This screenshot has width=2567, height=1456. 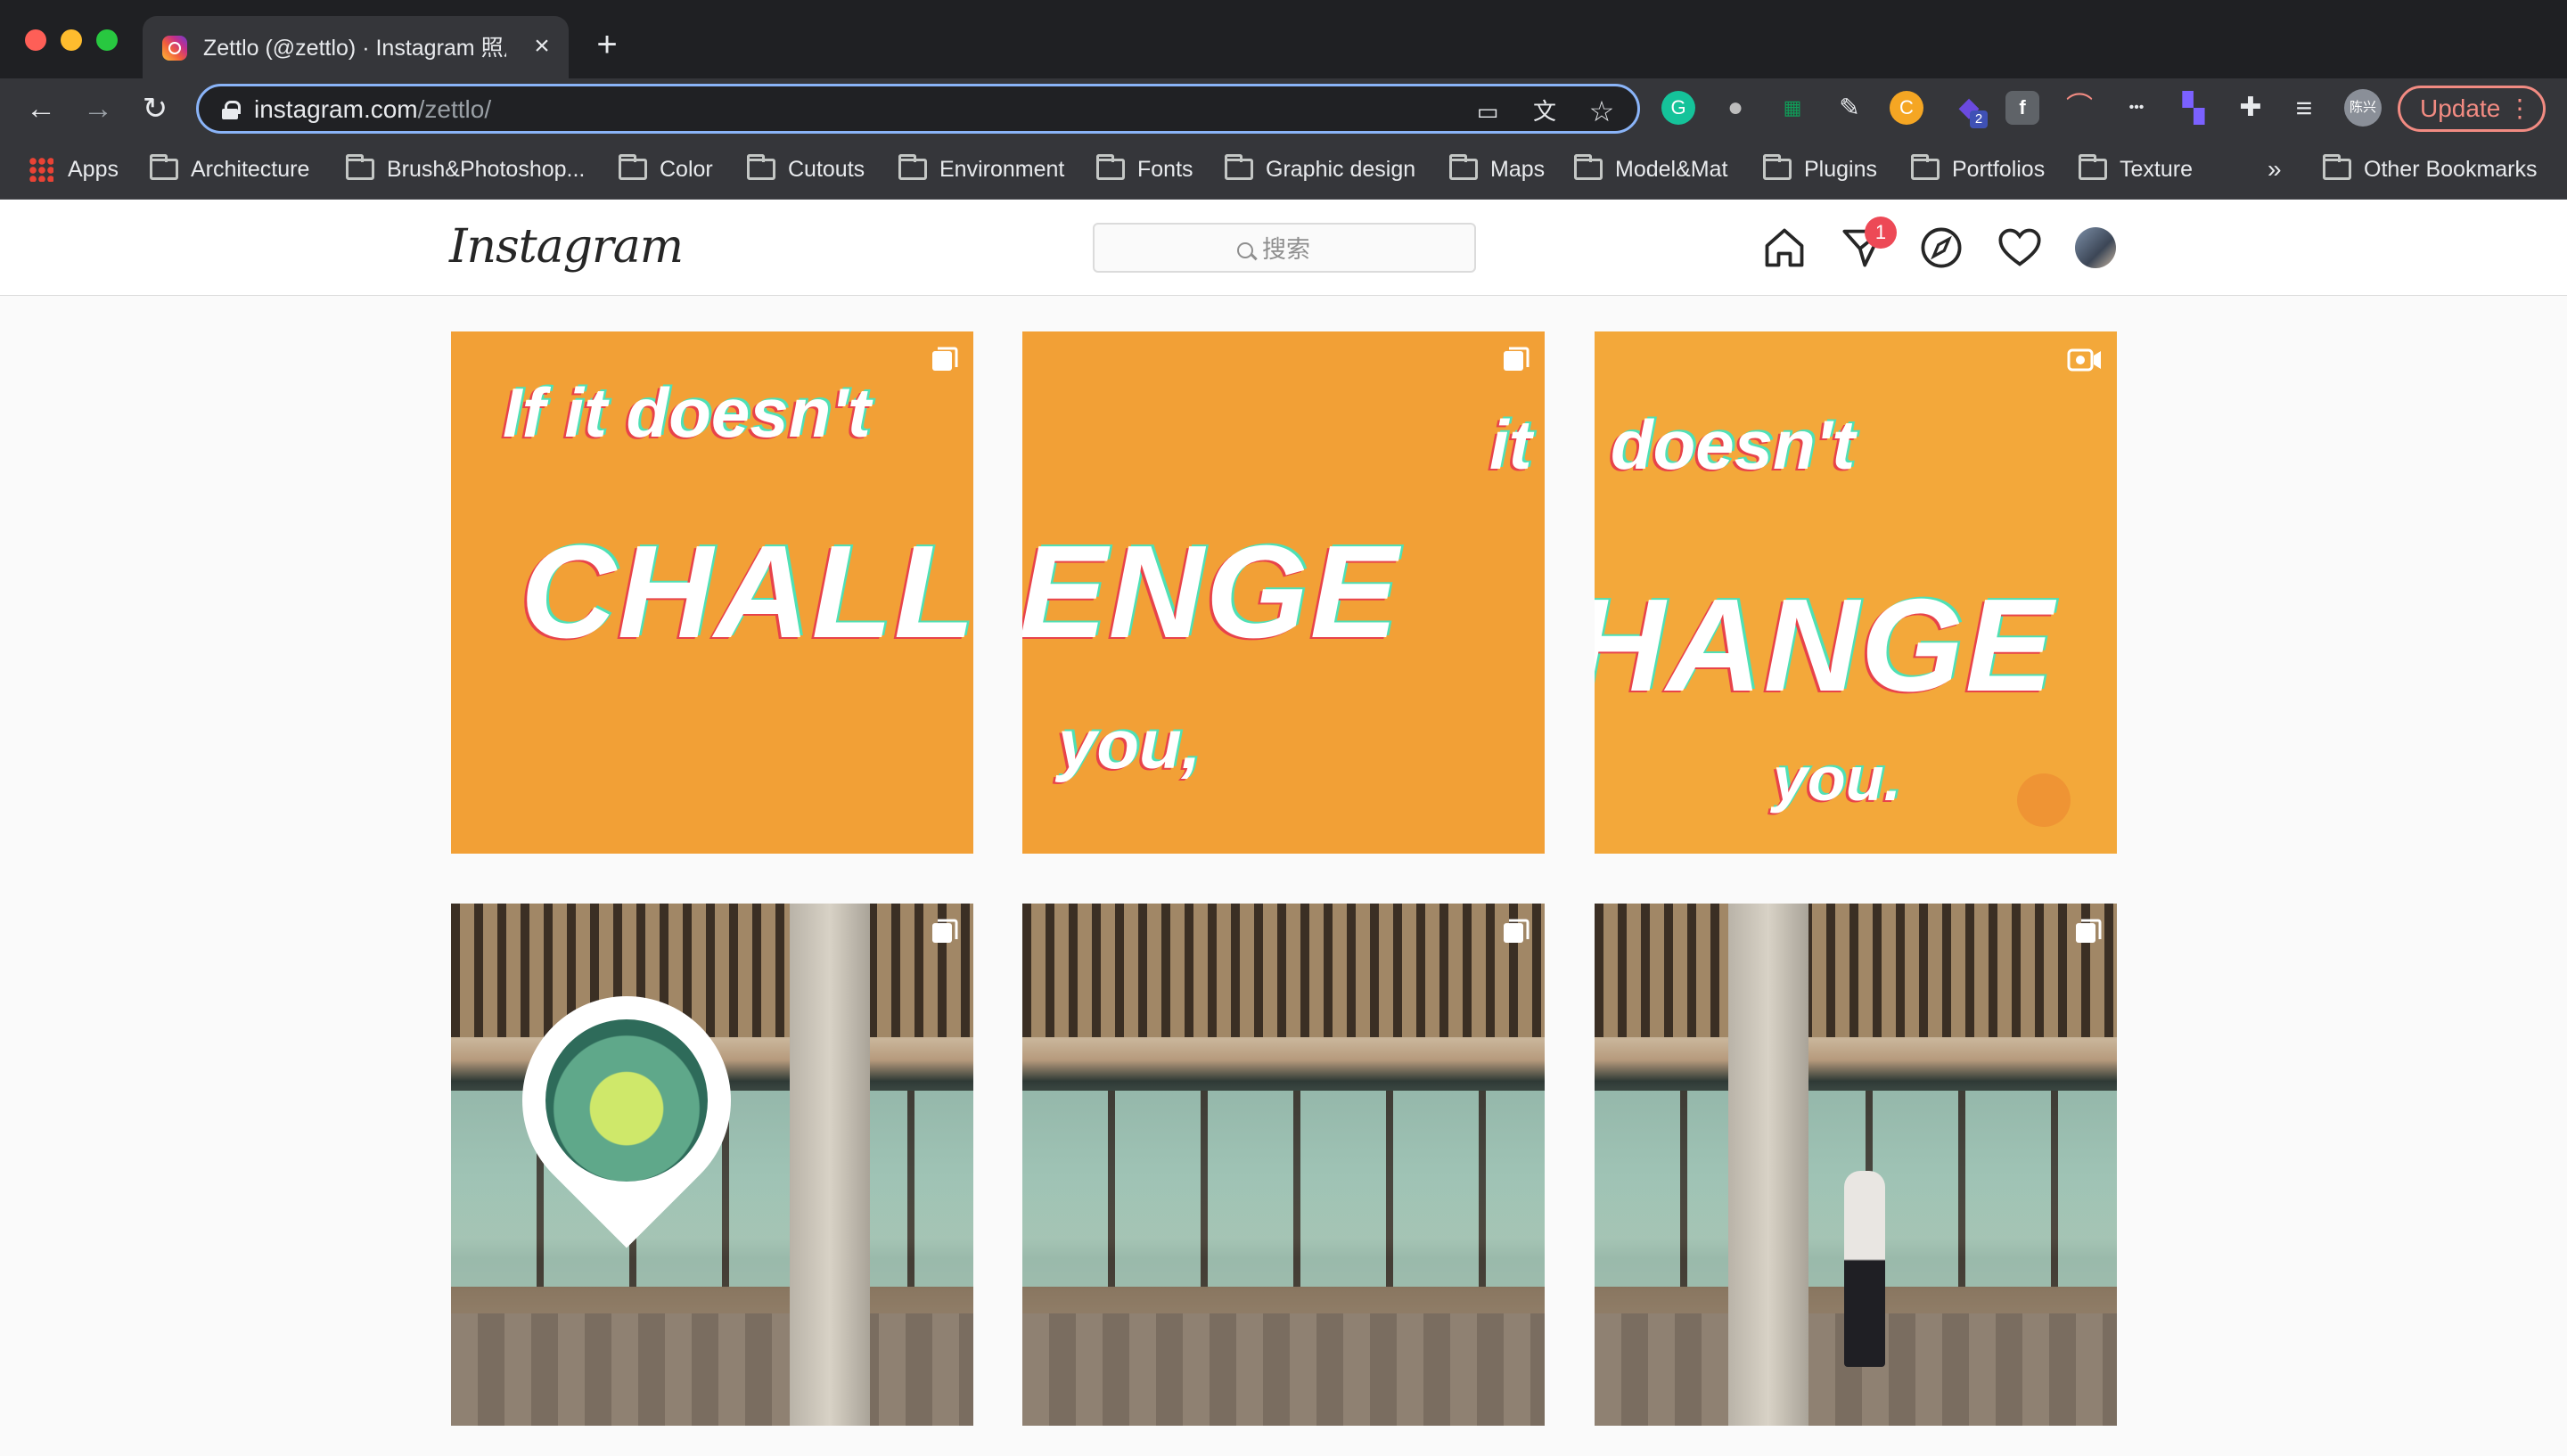 What do you see at coordinates (2275, 169) in the screenshot?
I see `bookmarks-overflow-button: »` at bounding box center [2275, 169].